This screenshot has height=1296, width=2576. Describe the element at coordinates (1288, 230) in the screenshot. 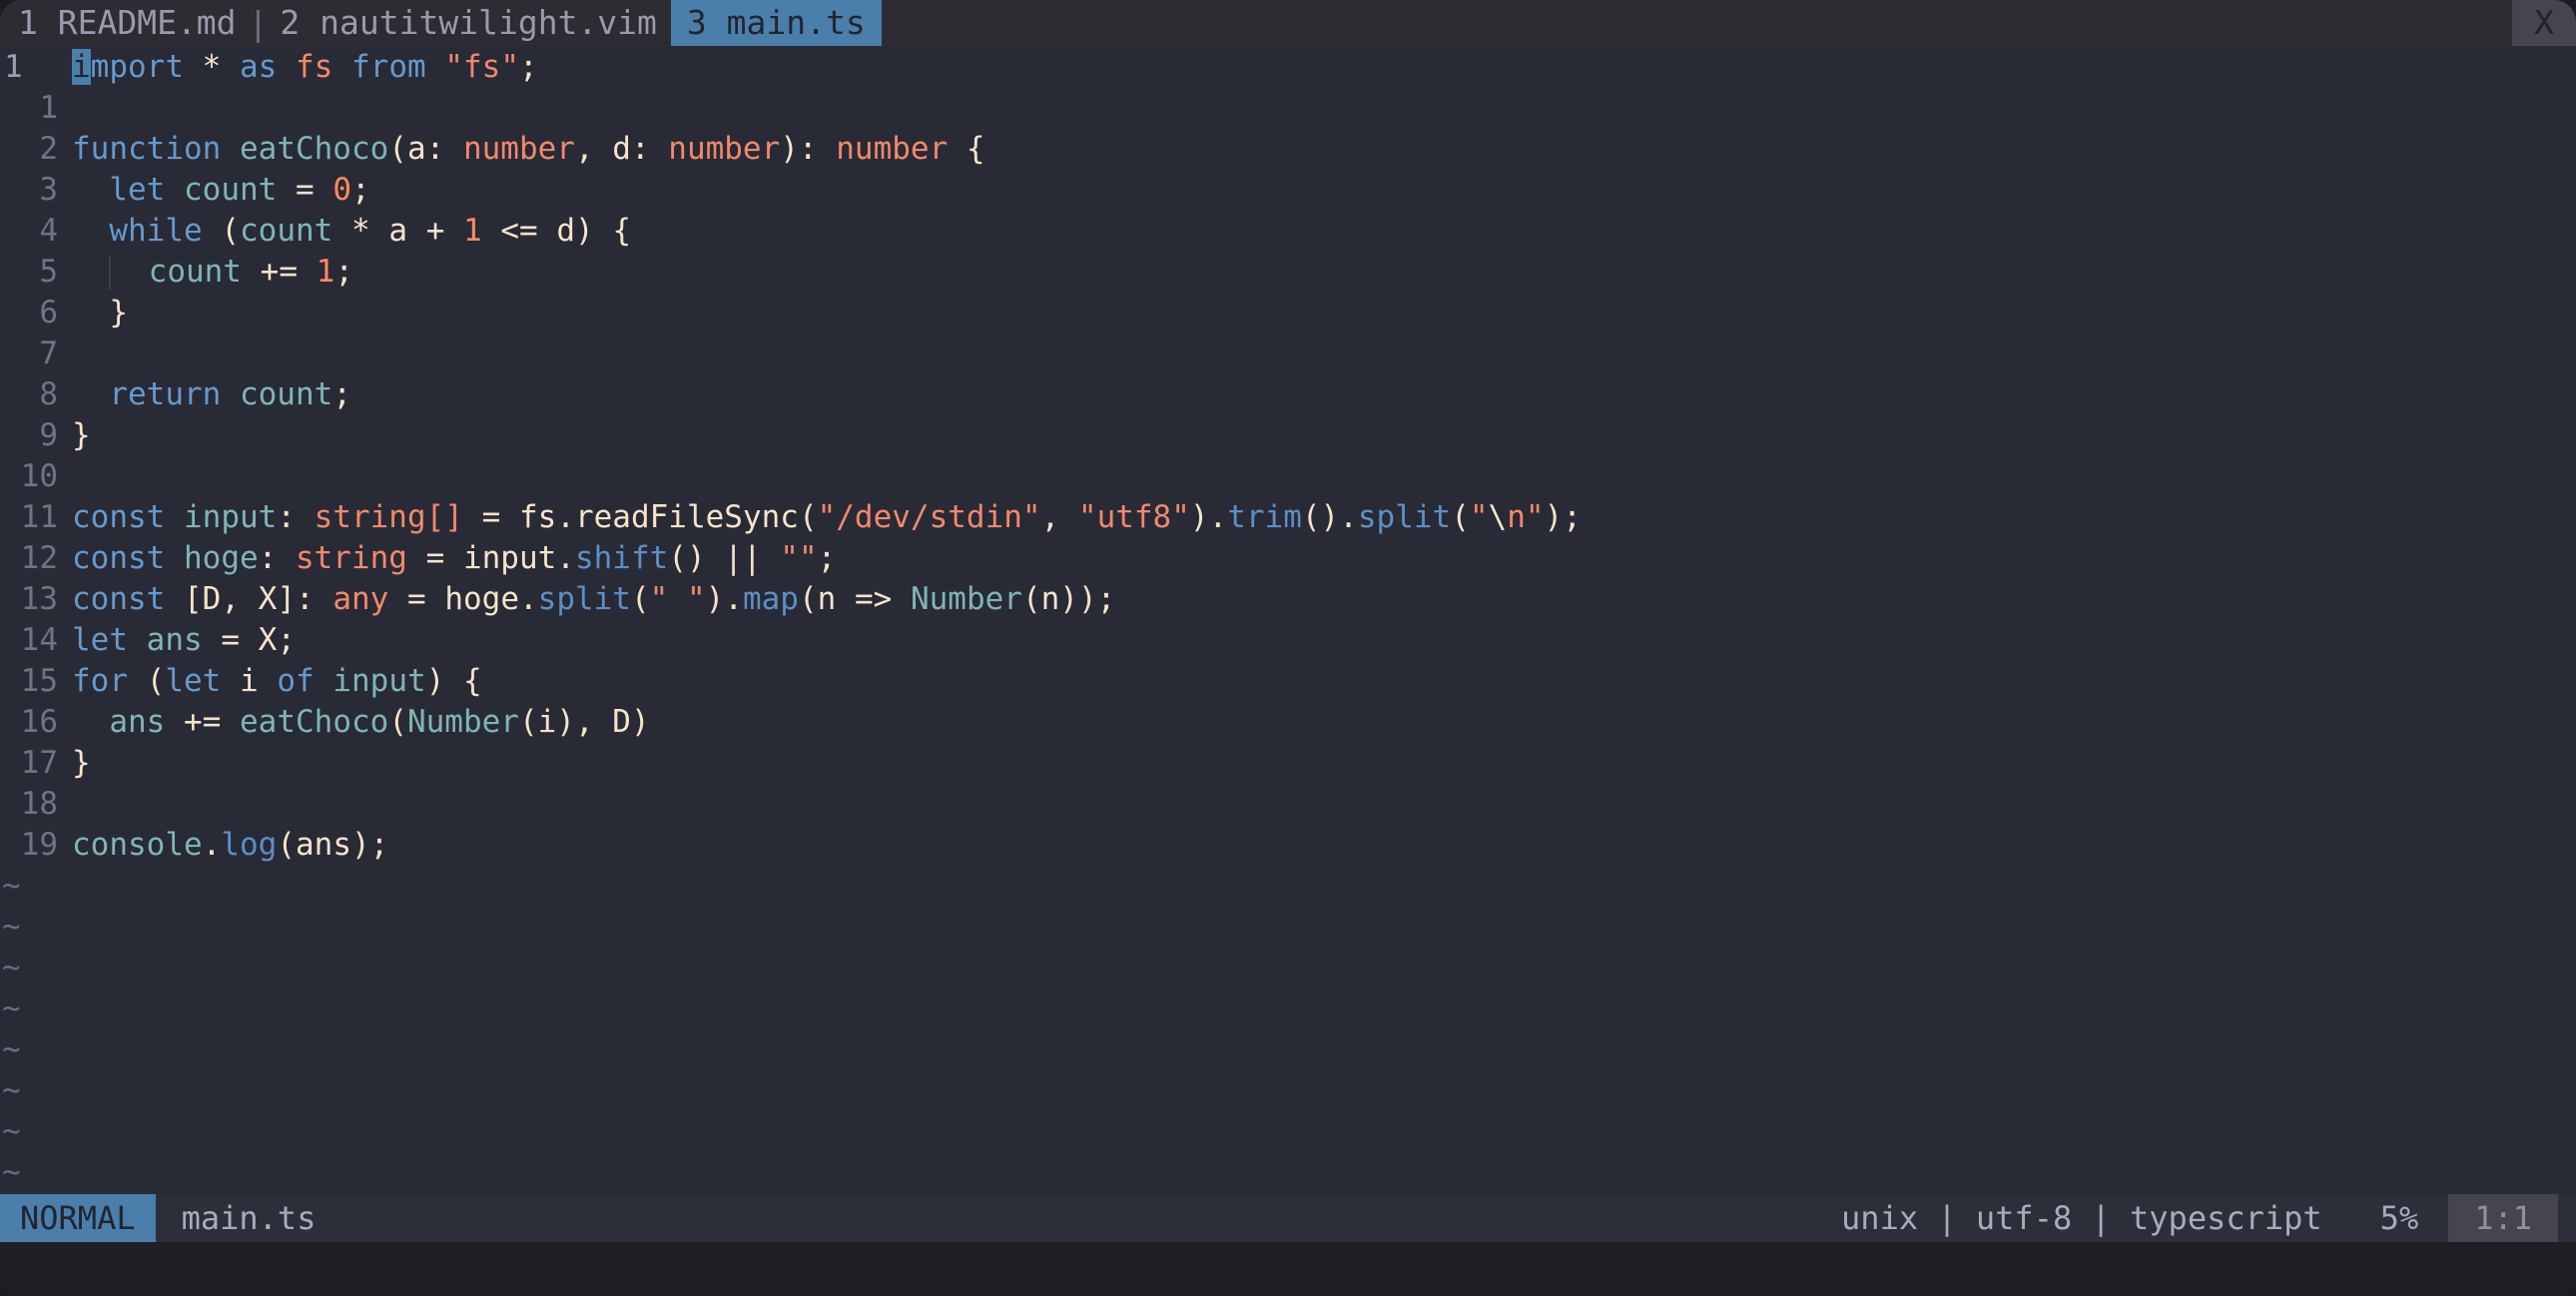

I see `code-line-5: 4 while (count * a + 1 <= d) {` at that location.